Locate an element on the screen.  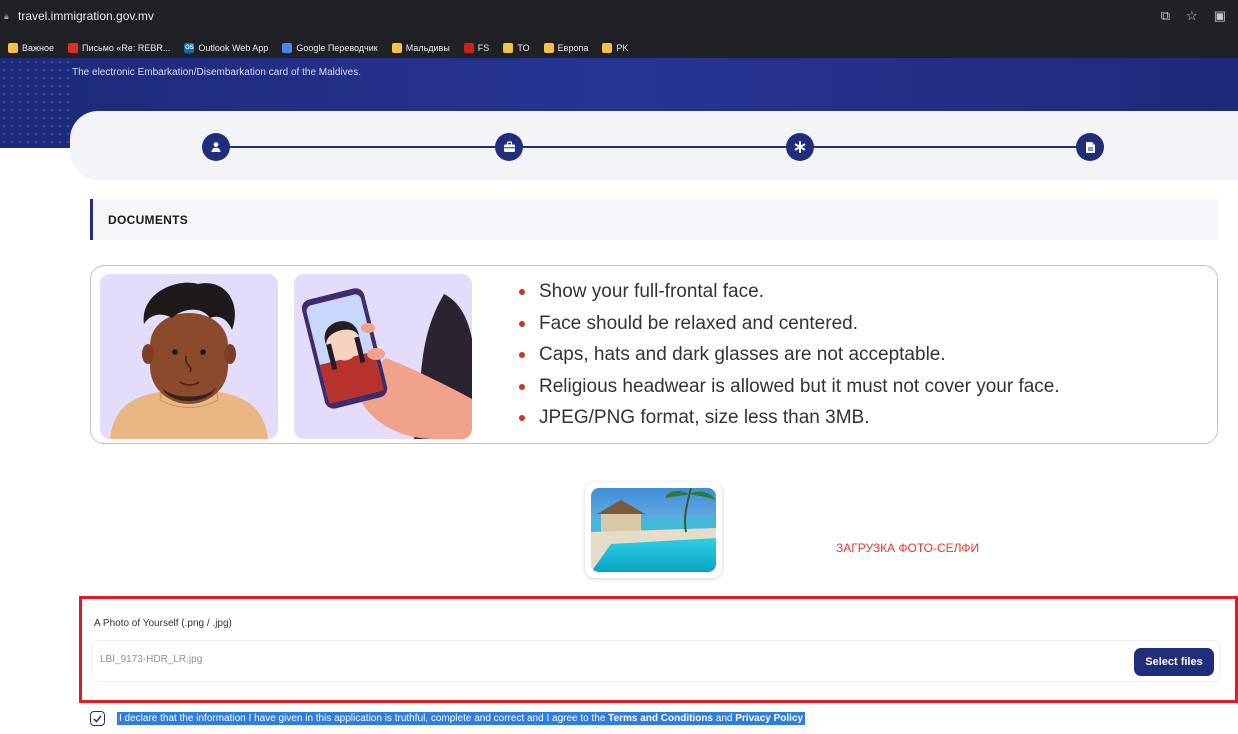
sidepanel-icon: ▣ is located at coordinates (1220, 16).